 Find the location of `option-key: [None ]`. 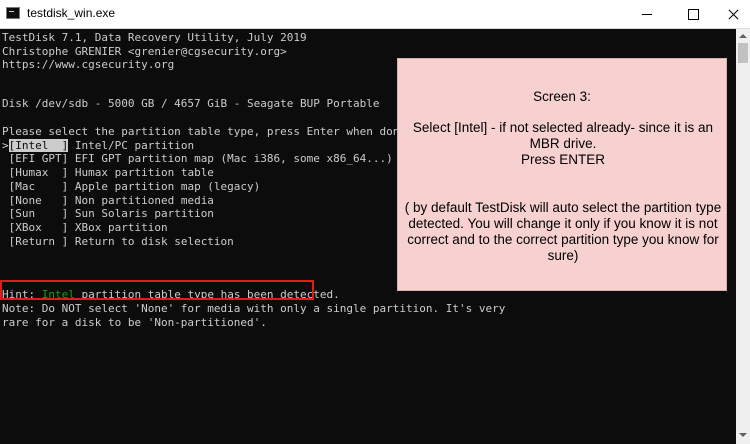

option-key: [None ] is located at coordinates (38, 200).